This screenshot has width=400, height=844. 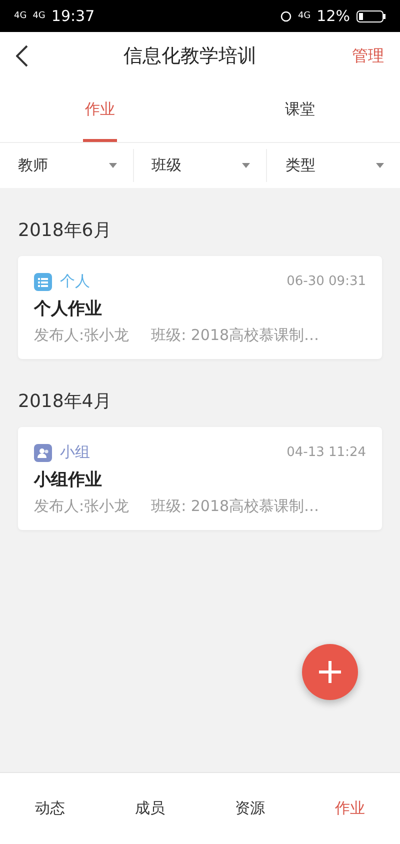 I want to click on month-heading: 2018年4月, so click(x=65, y=402).